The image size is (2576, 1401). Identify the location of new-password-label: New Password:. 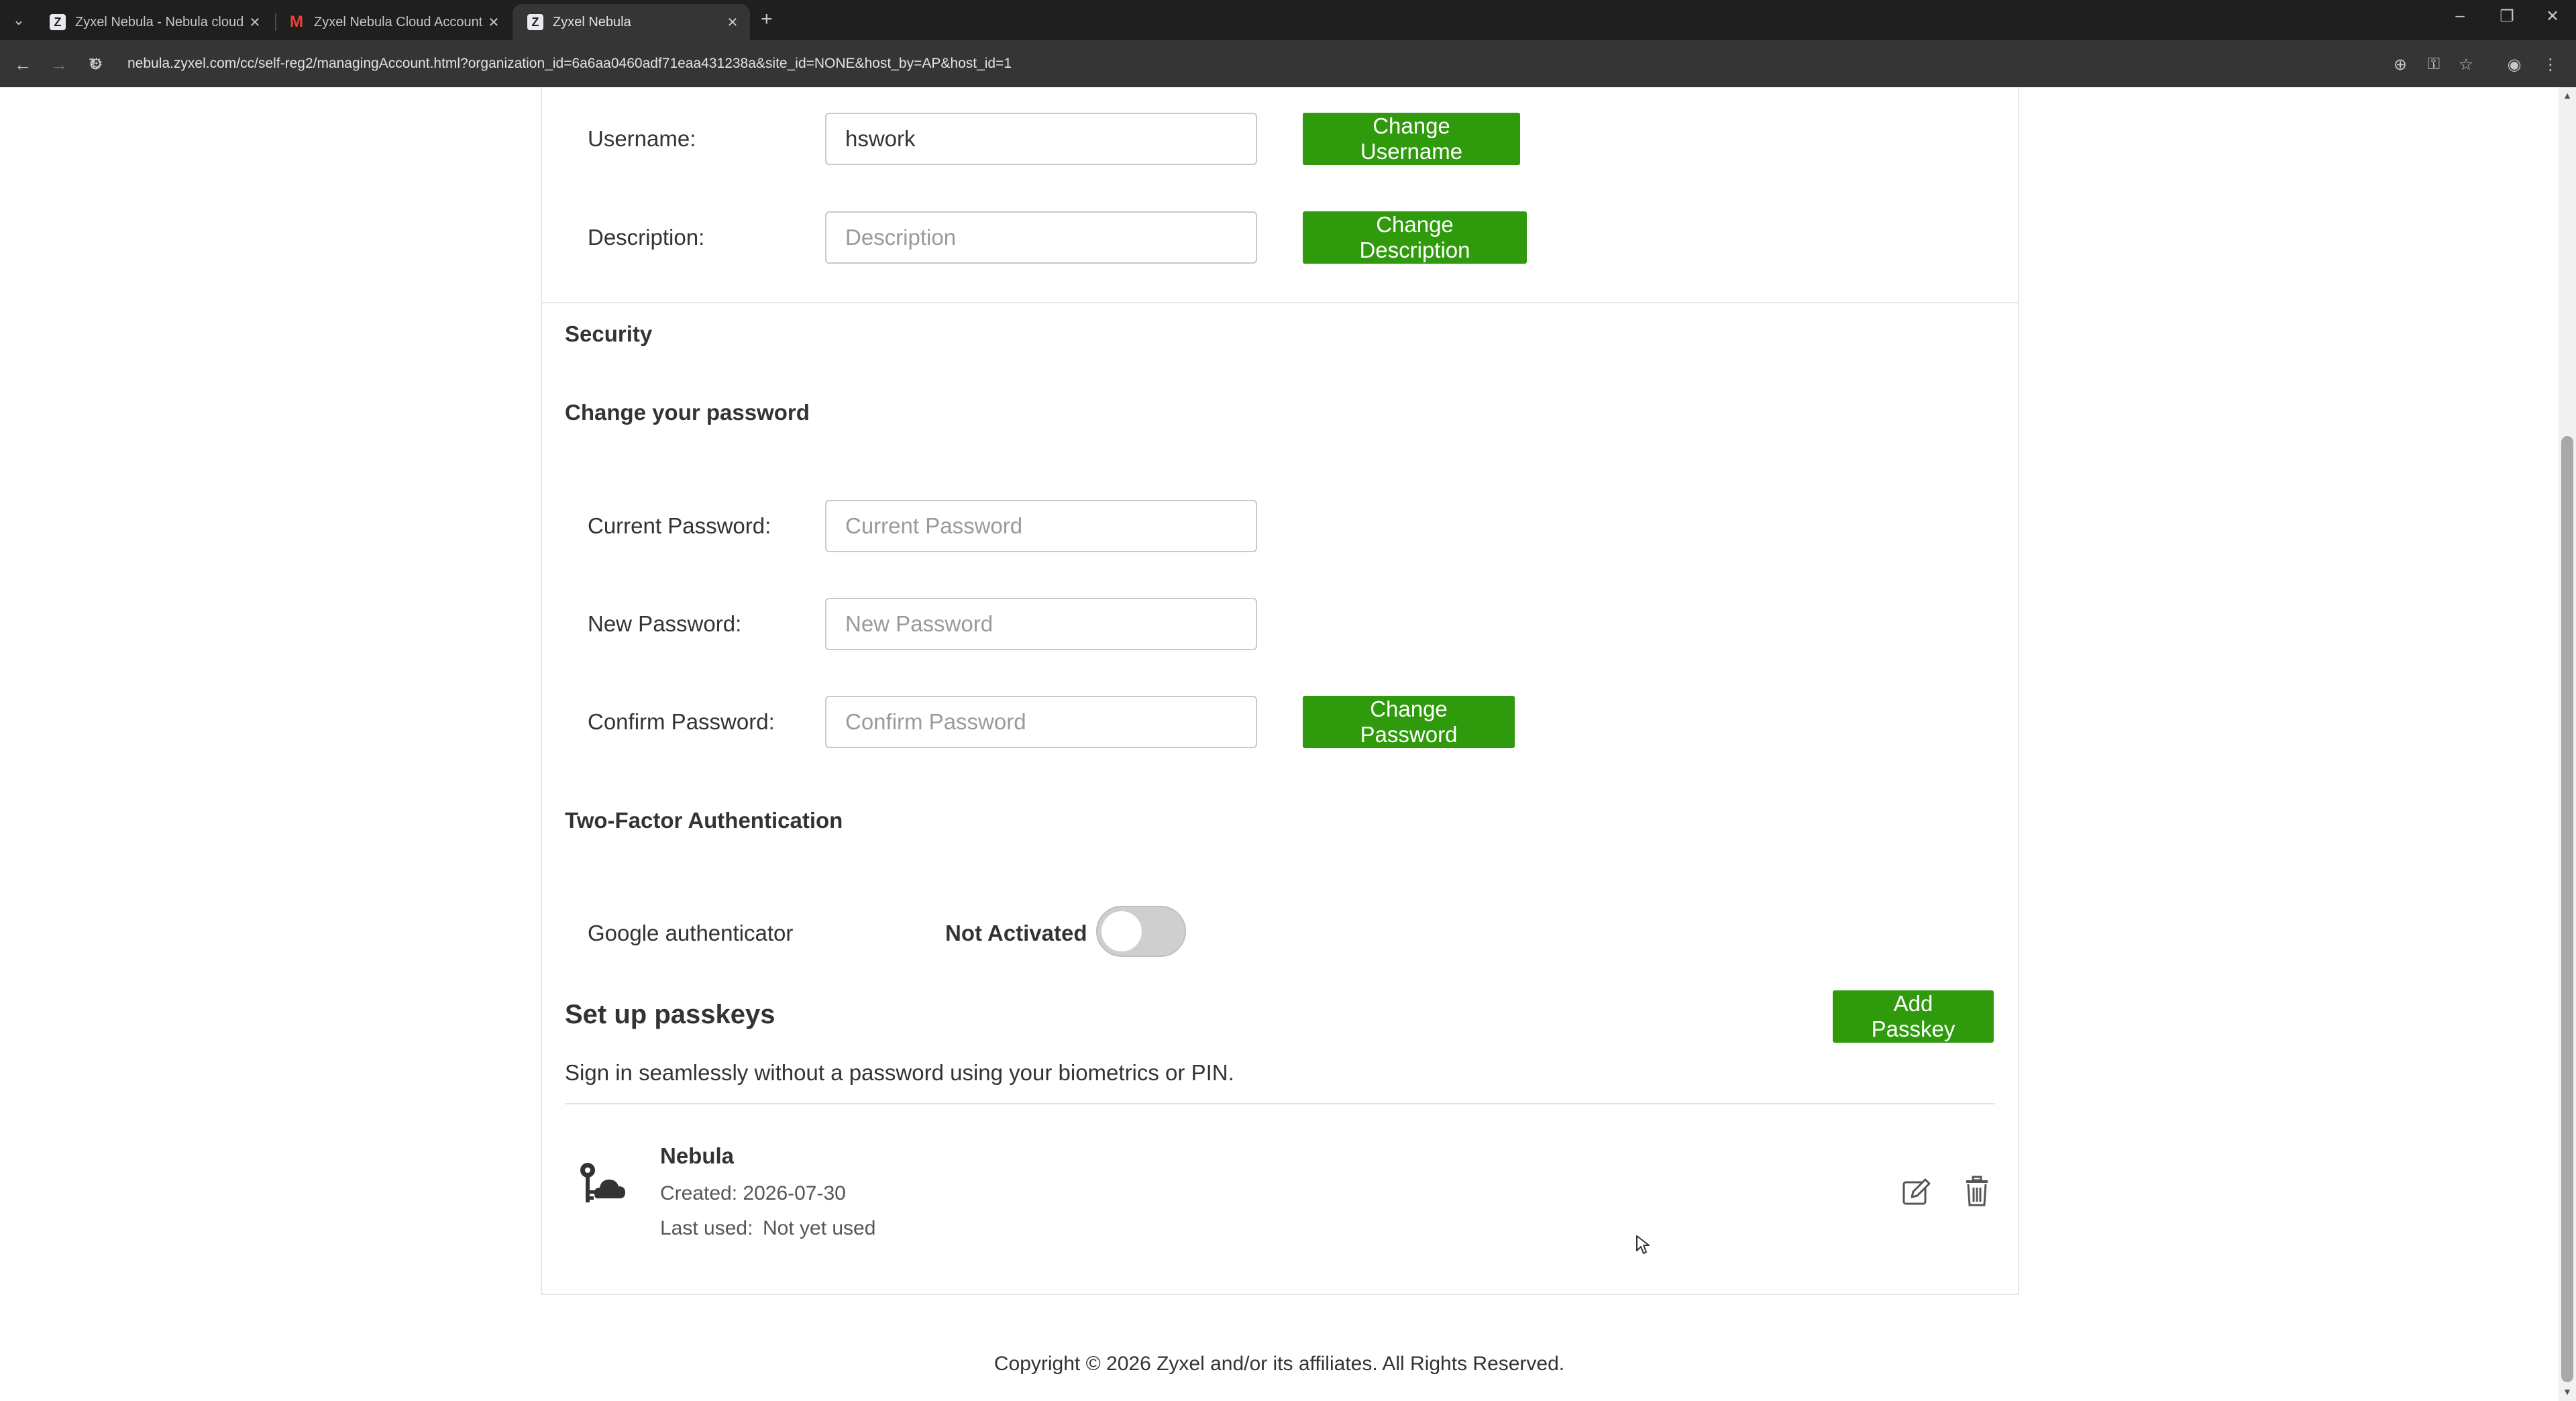
(665, 623).